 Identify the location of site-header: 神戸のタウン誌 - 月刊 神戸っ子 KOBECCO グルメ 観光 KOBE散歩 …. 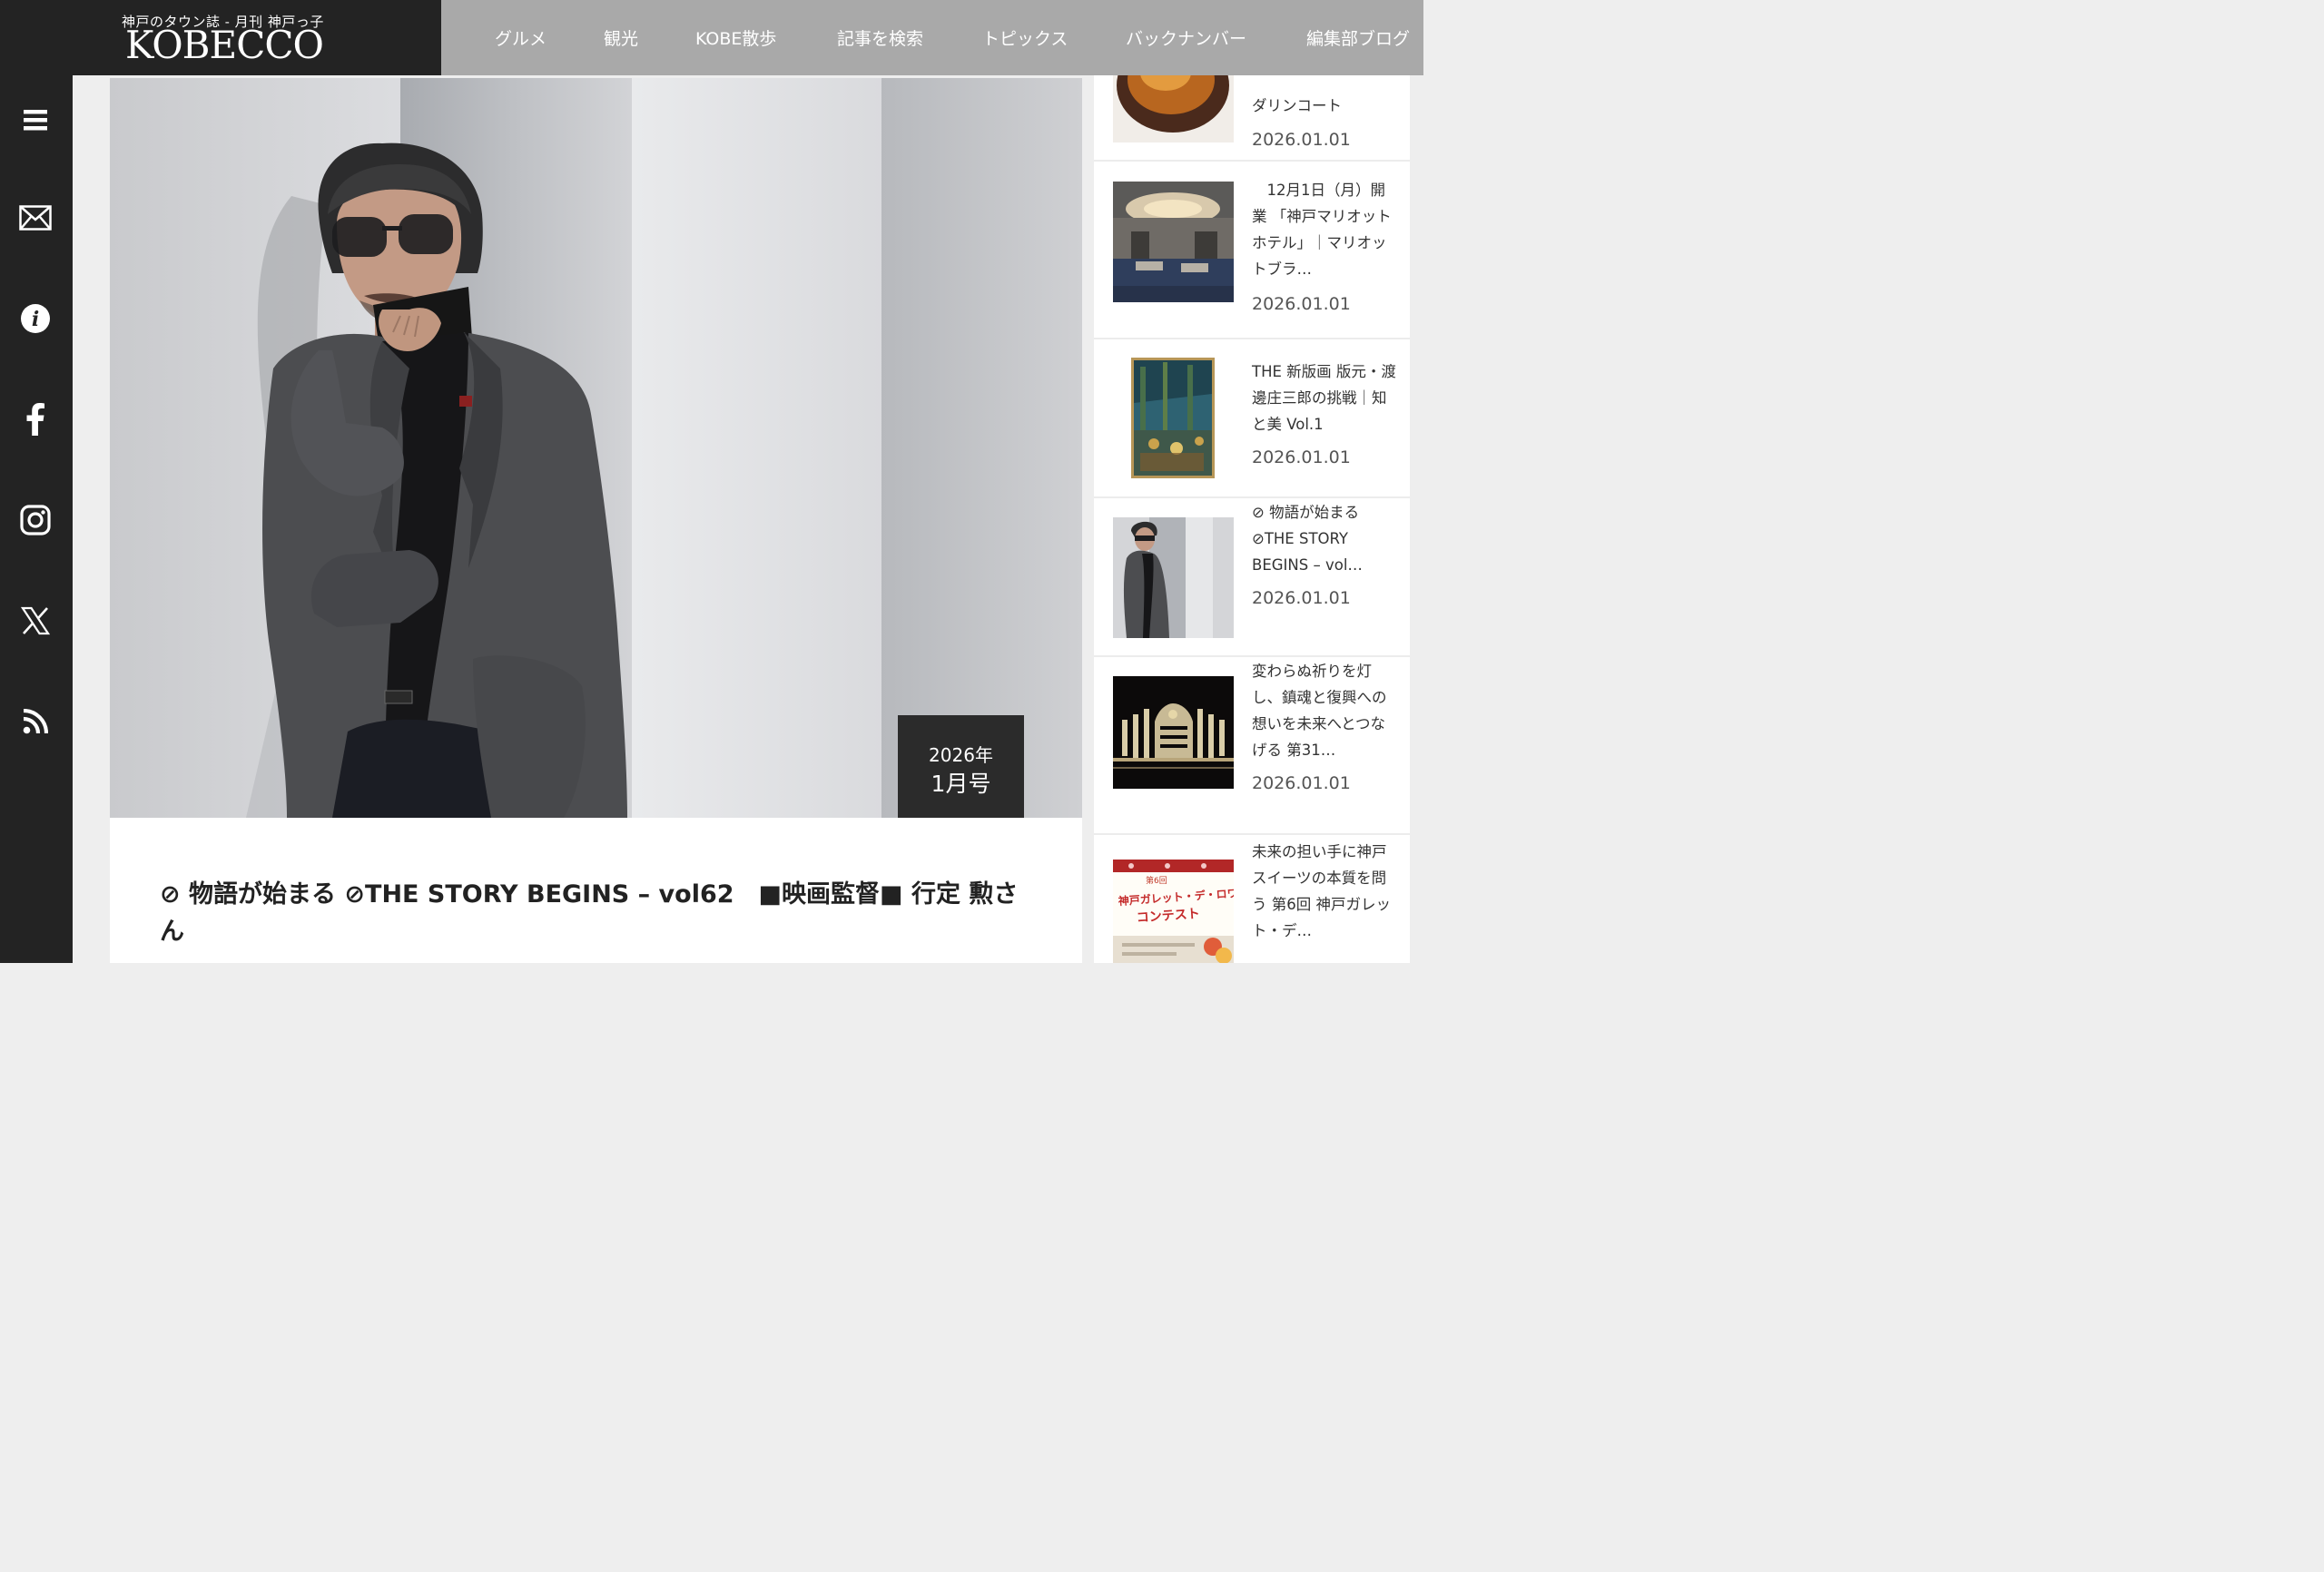
(711, 37).